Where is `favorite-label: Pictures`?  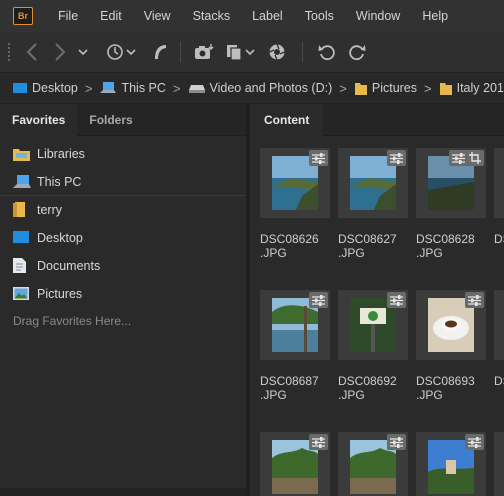 favorite-label: Pictures is located at coordinates (60, 293).